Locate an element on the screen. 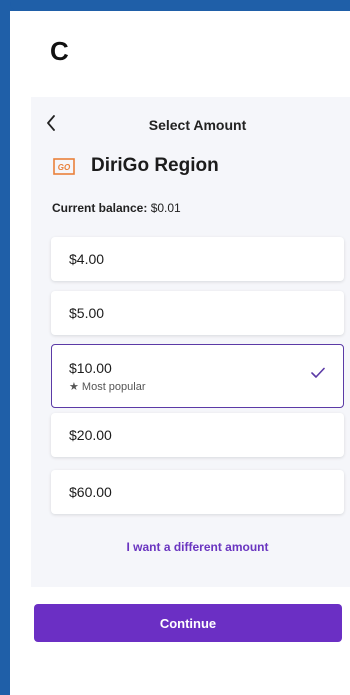 This screenshot has height=695, width=350. checkmark-icon is located at coordinates (318, 372).